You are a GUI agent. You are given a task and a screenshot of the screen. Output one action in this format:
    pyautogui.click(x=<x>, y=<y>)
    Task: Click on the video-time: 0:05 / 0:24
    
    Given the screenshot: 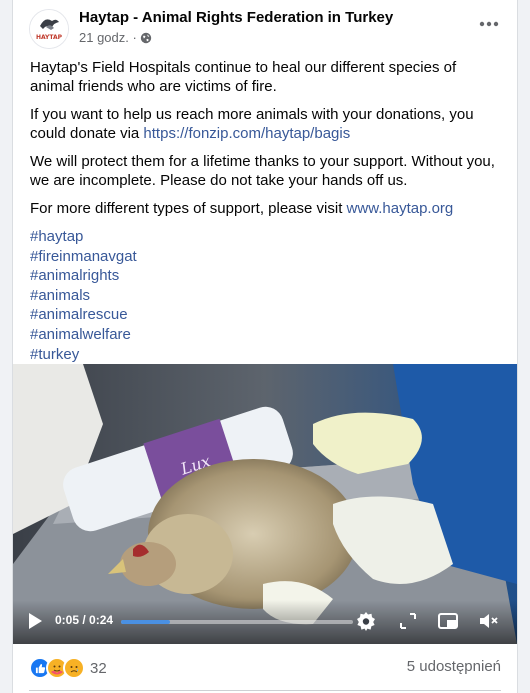 What is the action you would take?
    pyautogui.click(x=84, y=620)
    